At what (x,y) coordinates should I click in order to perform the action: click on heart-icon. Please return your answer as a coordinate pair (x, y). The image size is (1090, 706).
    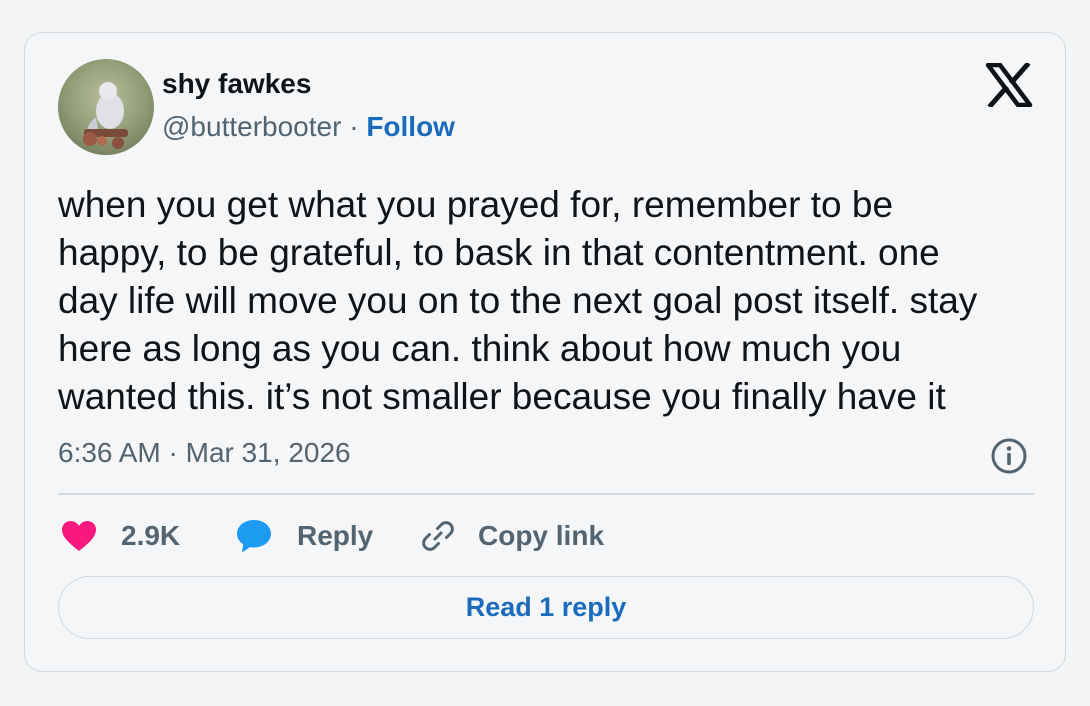
    Looking at the image, I should click on (79, 536).